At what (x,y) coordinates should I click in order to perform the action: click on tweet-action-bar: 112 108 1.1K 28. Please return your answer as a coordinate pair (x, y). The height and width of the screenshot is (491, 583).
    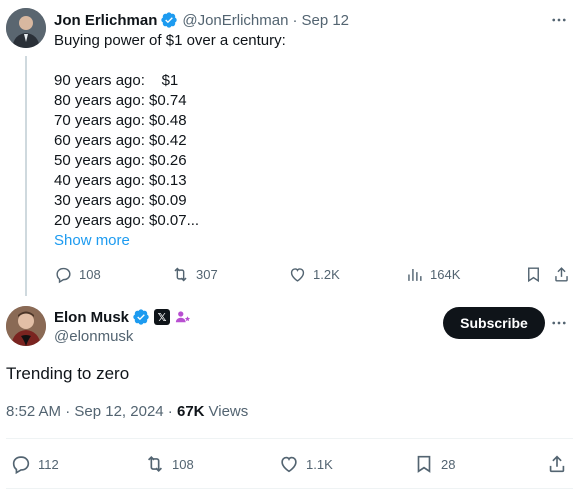
    Looking at the image, I should click on (290, 464).